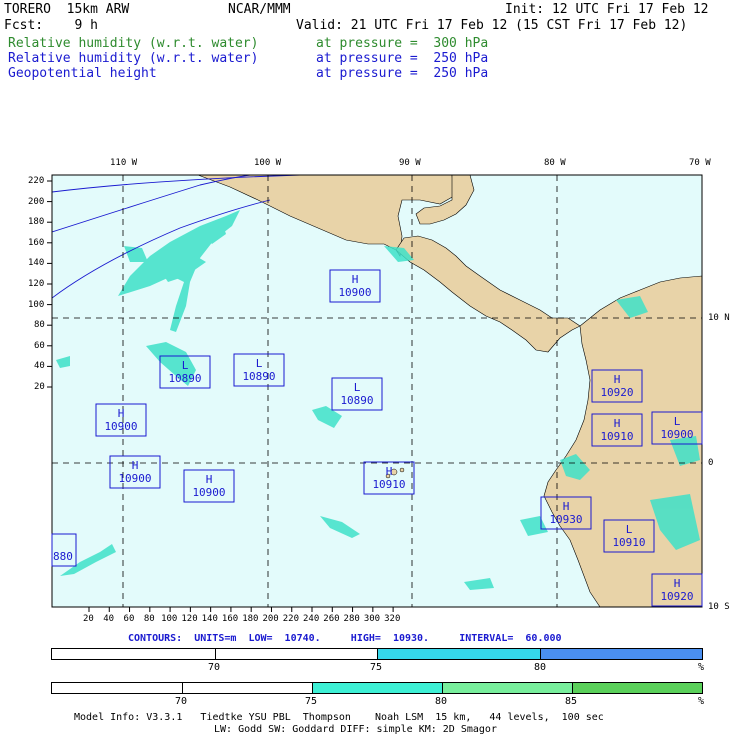 The image size is (740, 740). Describe the element at coordinates (169, 619) in the screenshot. I see `x-tick-label: 100` at that location.